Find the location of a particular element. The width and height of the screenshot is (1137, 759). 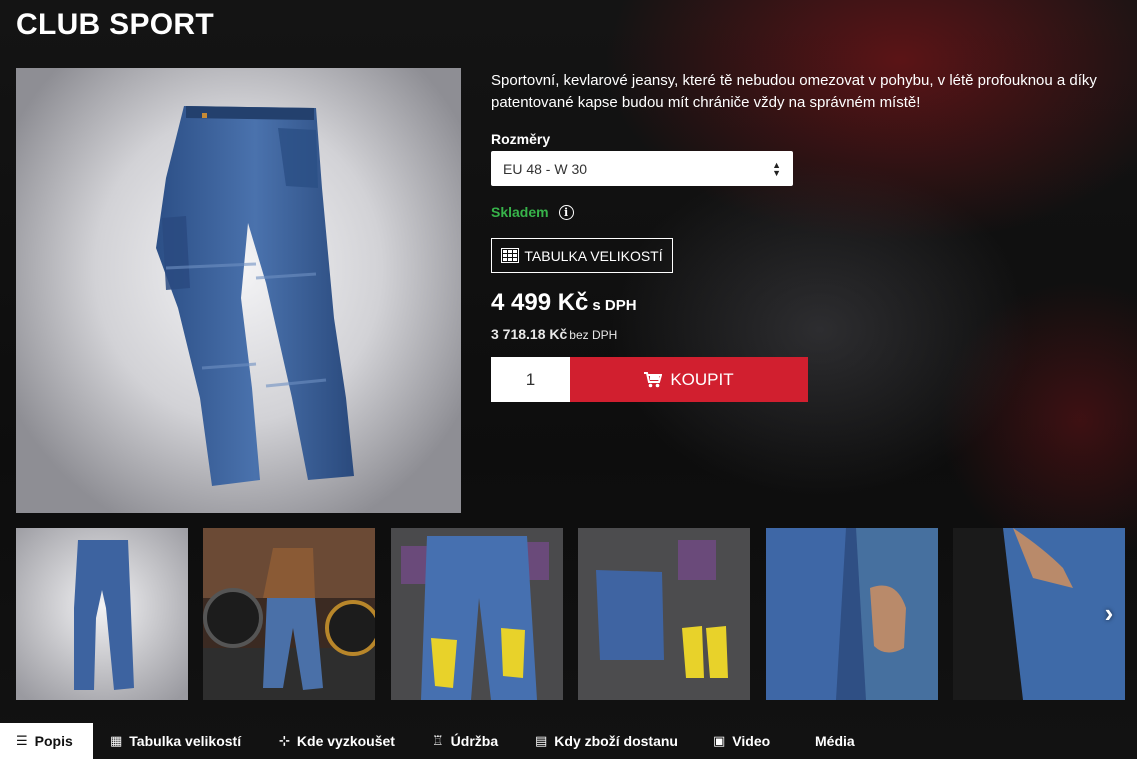

info-icon: i is located at coordinates (566, 212).